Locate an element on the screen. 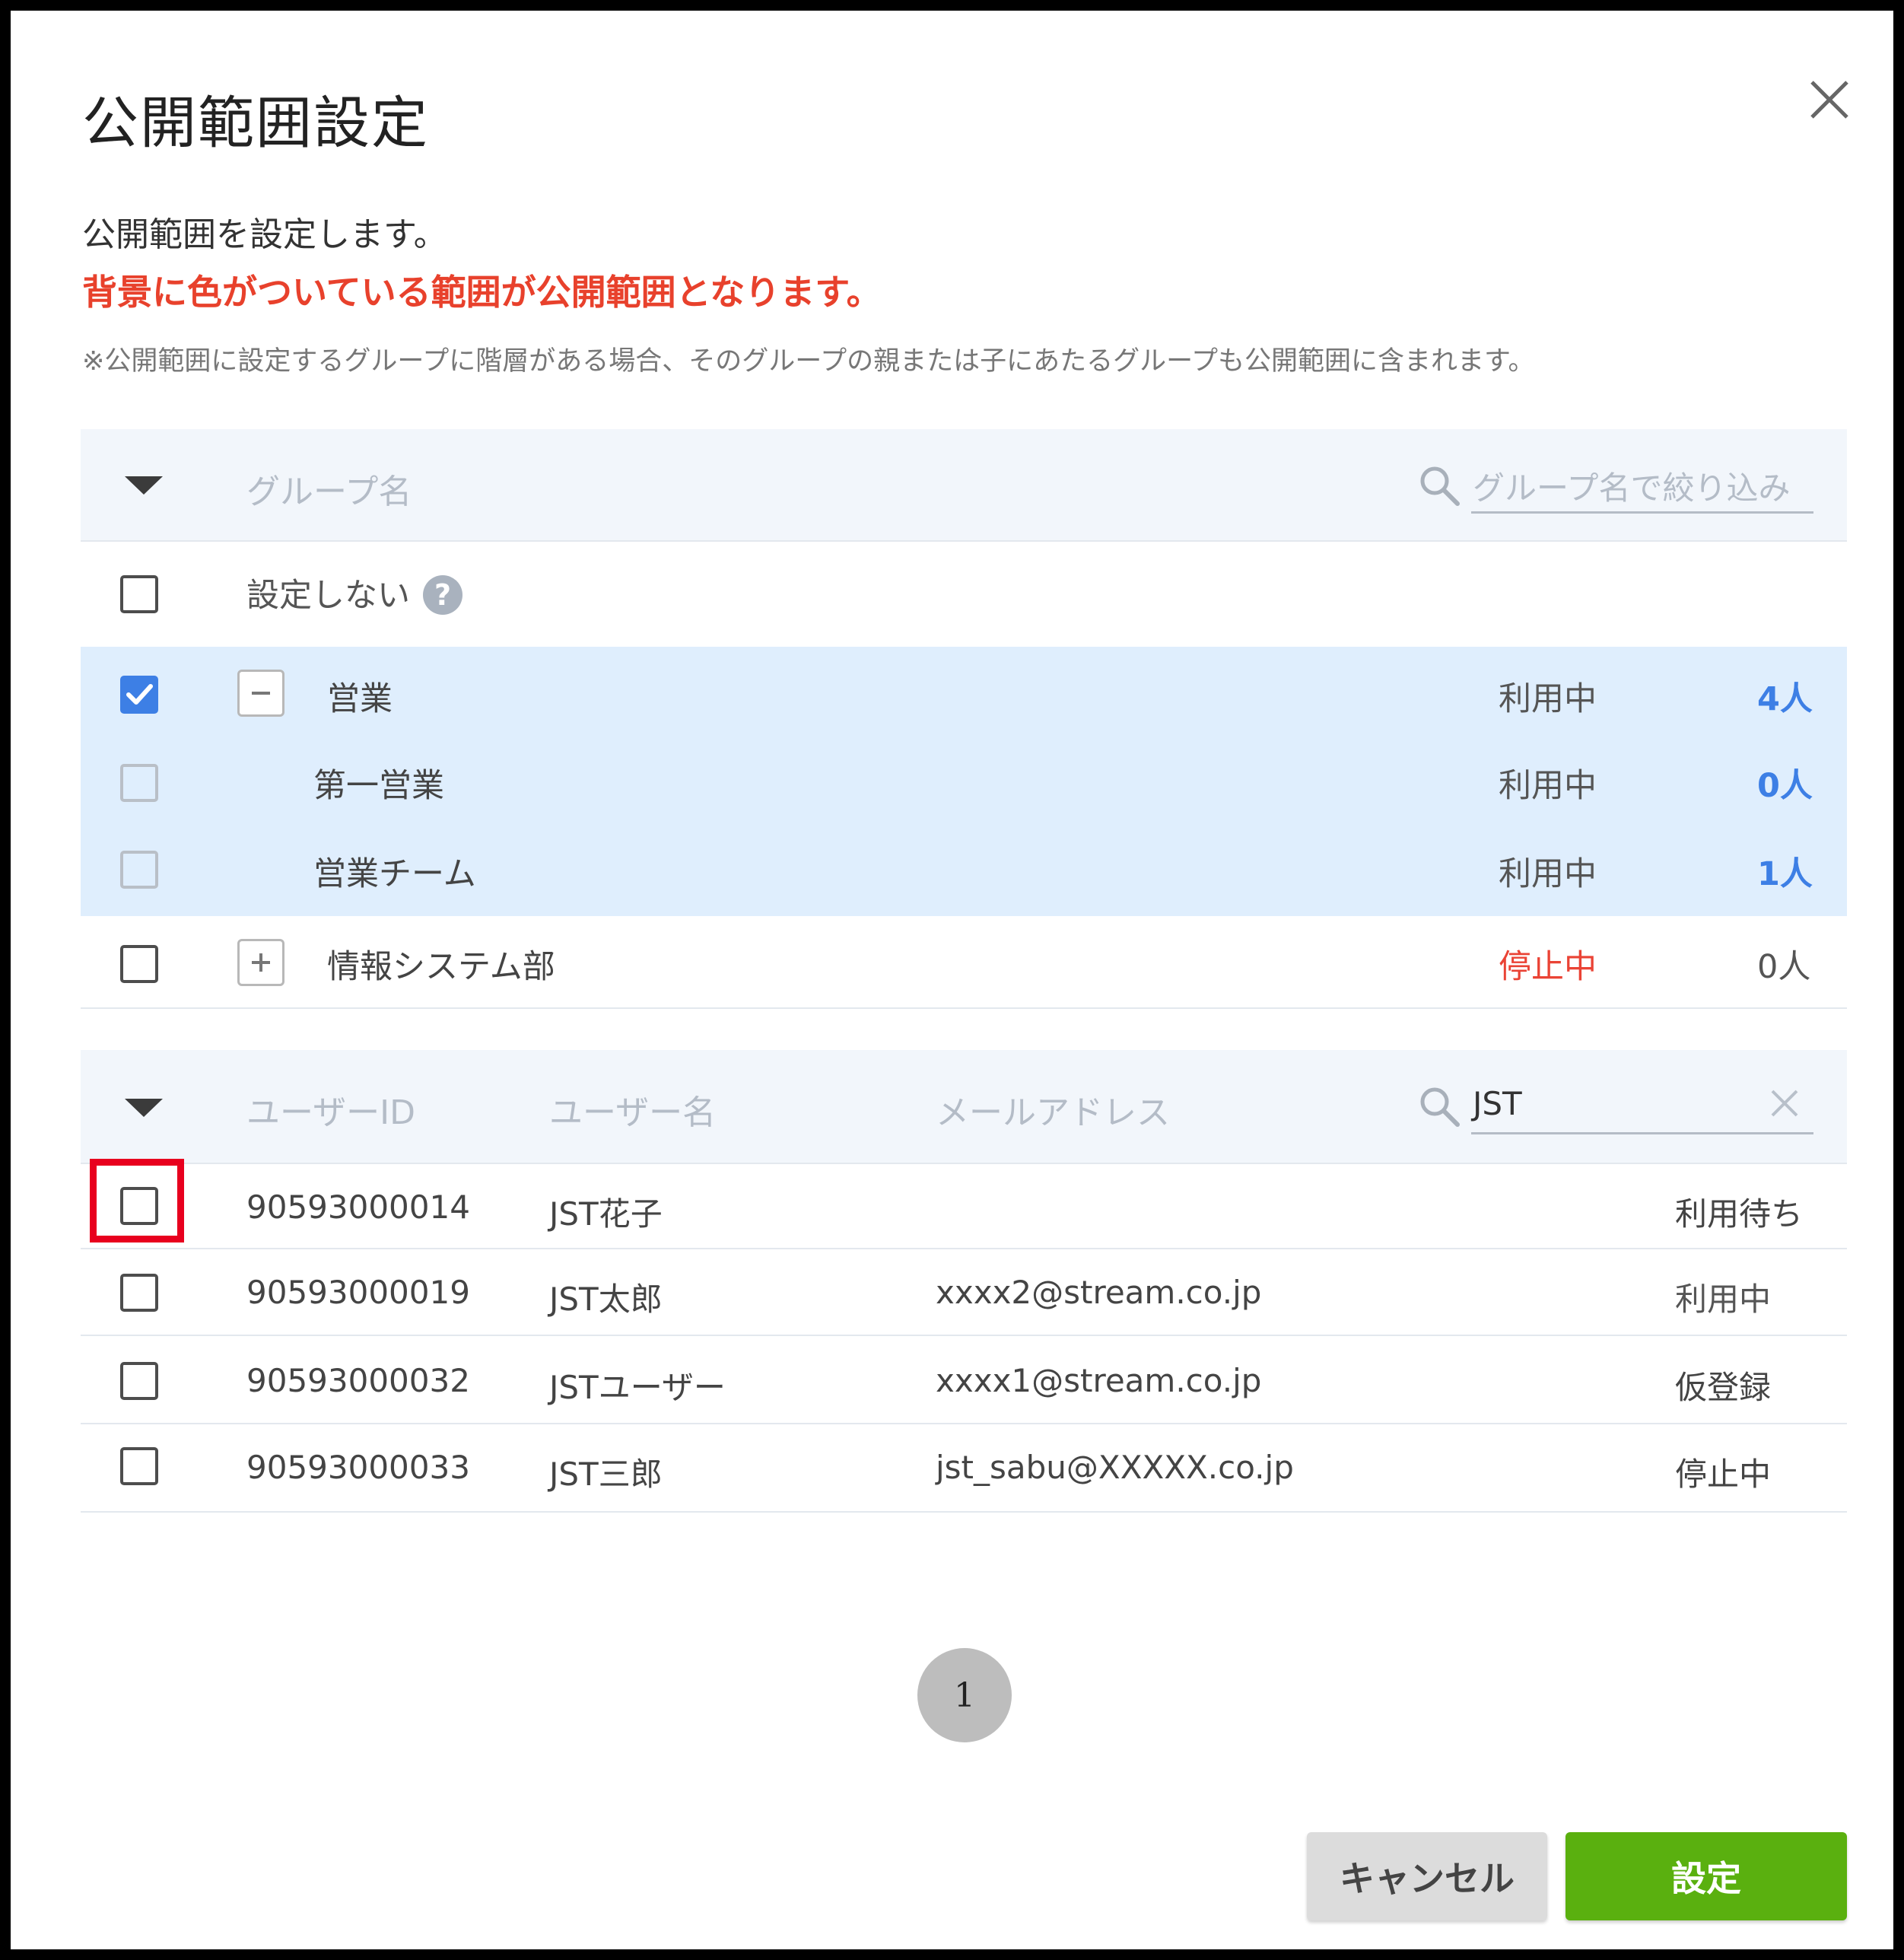 The height and width of the screenshot is (1960, 1904). group-member-count: 4人 is located at coordinates (1785, 696).